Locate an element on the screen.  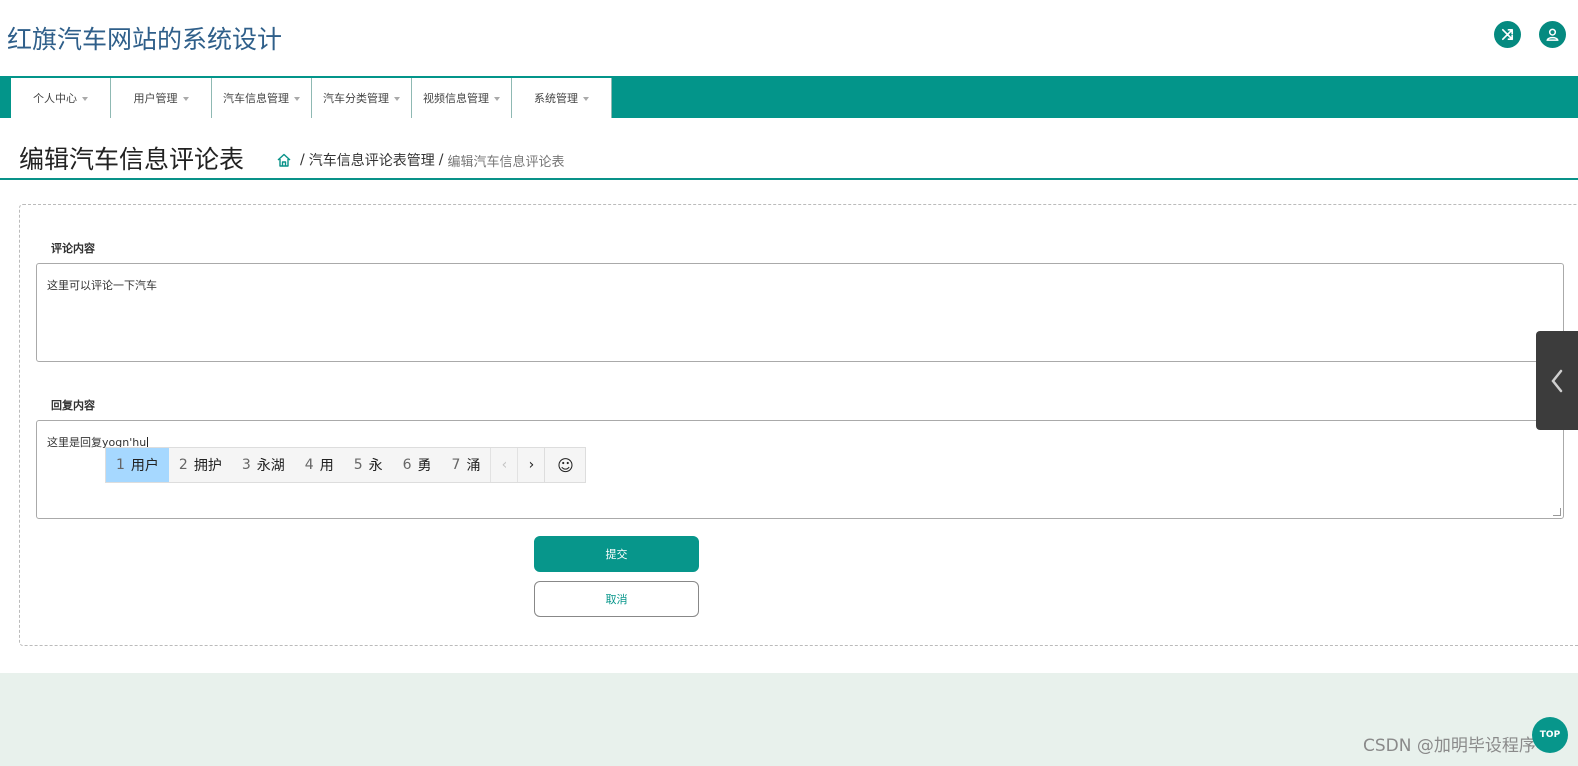
comment-label: 评论内容 is located at coordinates (73, 248).